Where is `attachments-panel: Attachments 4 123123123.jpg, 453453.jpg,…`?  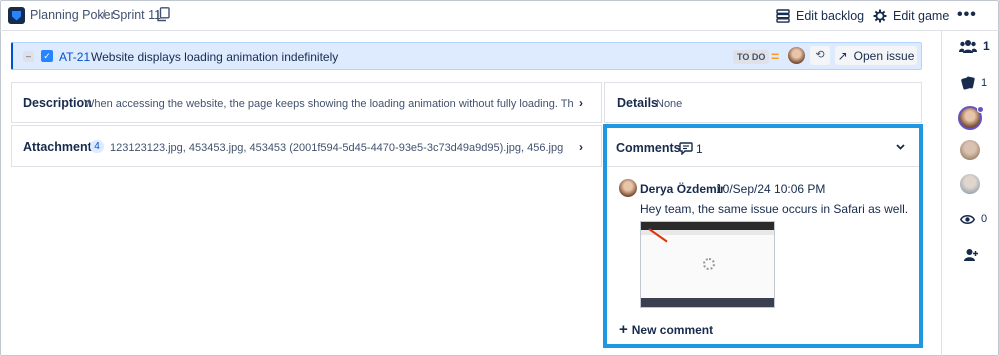
attachments-panel: Attachments 4 123123123.jpg, 453453.jpg,… is located at coordinates (306, 146).